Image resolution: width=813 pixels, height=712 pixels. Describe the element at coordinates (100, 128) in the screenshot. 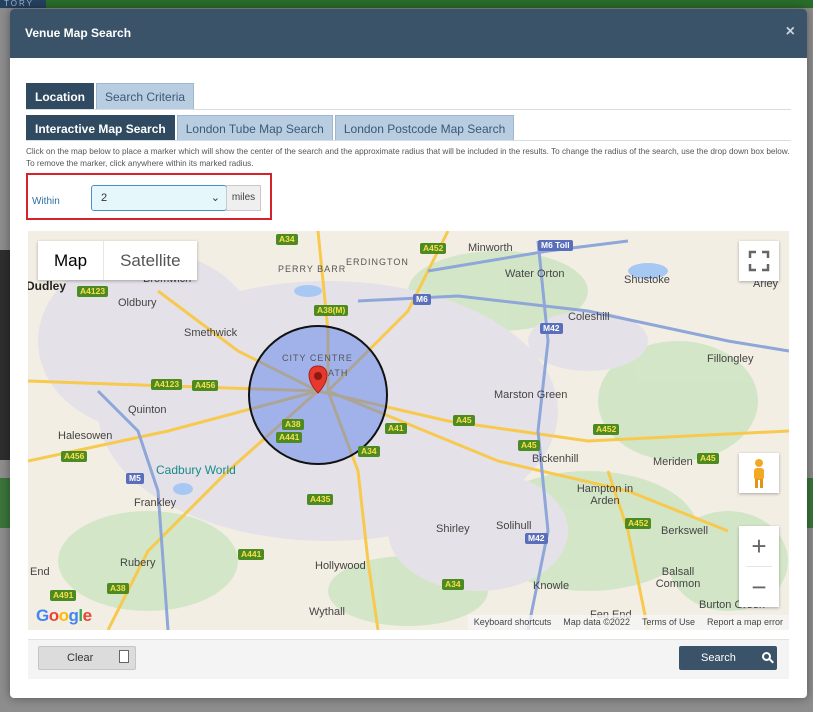

I see `tab-interactive-map-search: Interactive Map Search` at that location.